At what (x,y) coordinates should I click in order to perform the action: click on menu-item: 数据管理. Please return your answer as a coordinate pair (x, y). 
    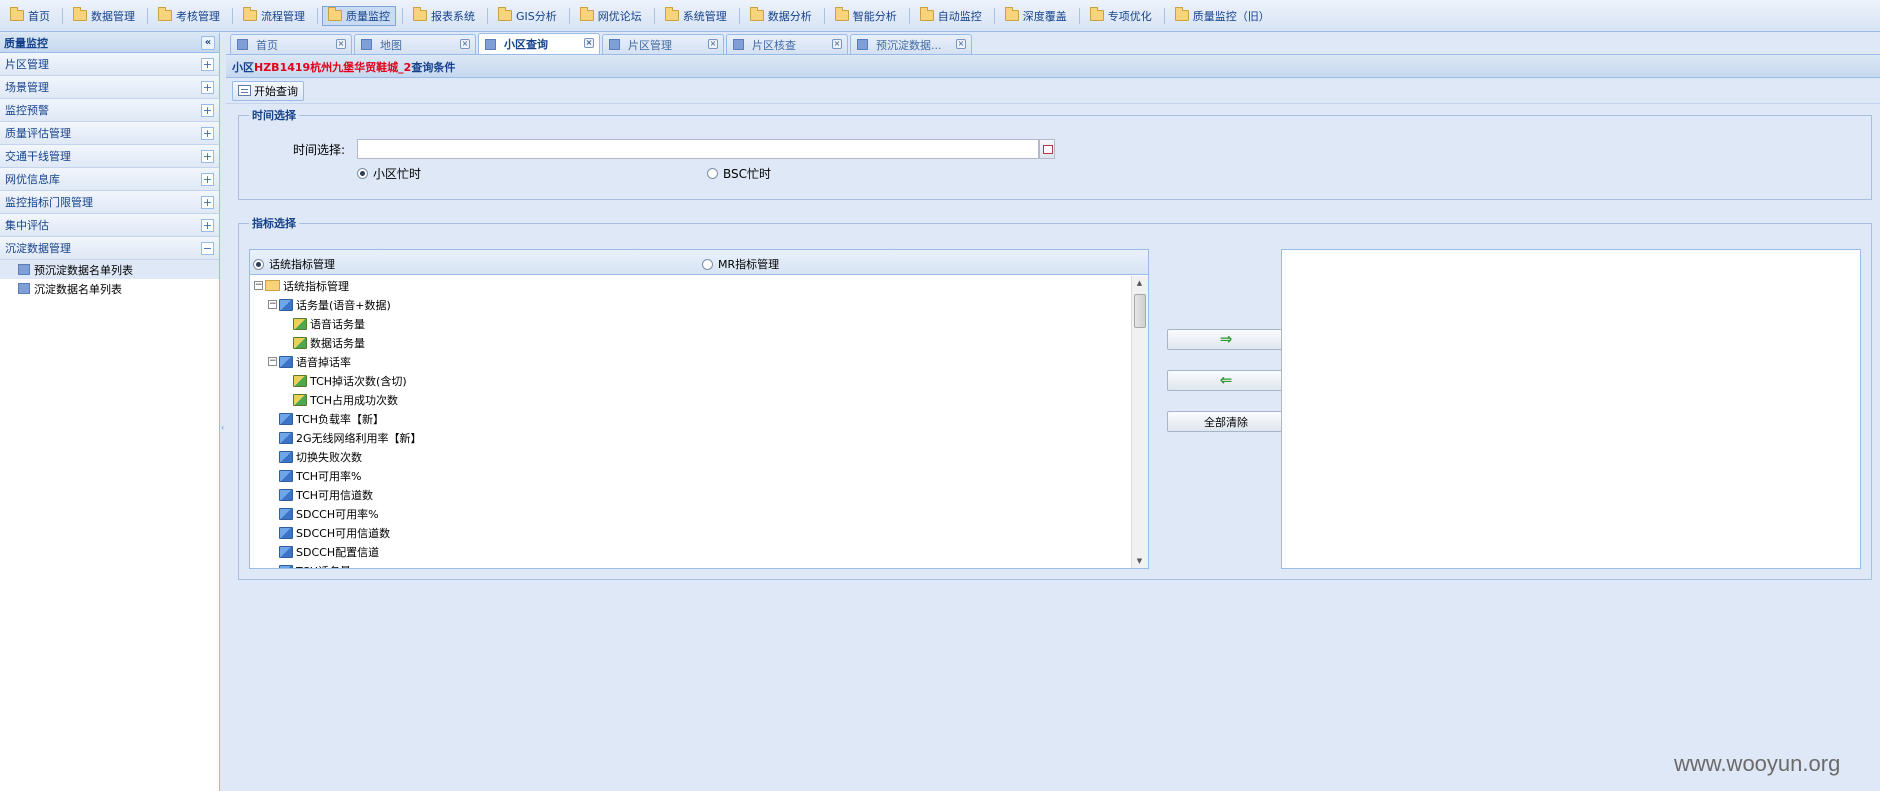
    Looking at the image, I should click on (104, 16).